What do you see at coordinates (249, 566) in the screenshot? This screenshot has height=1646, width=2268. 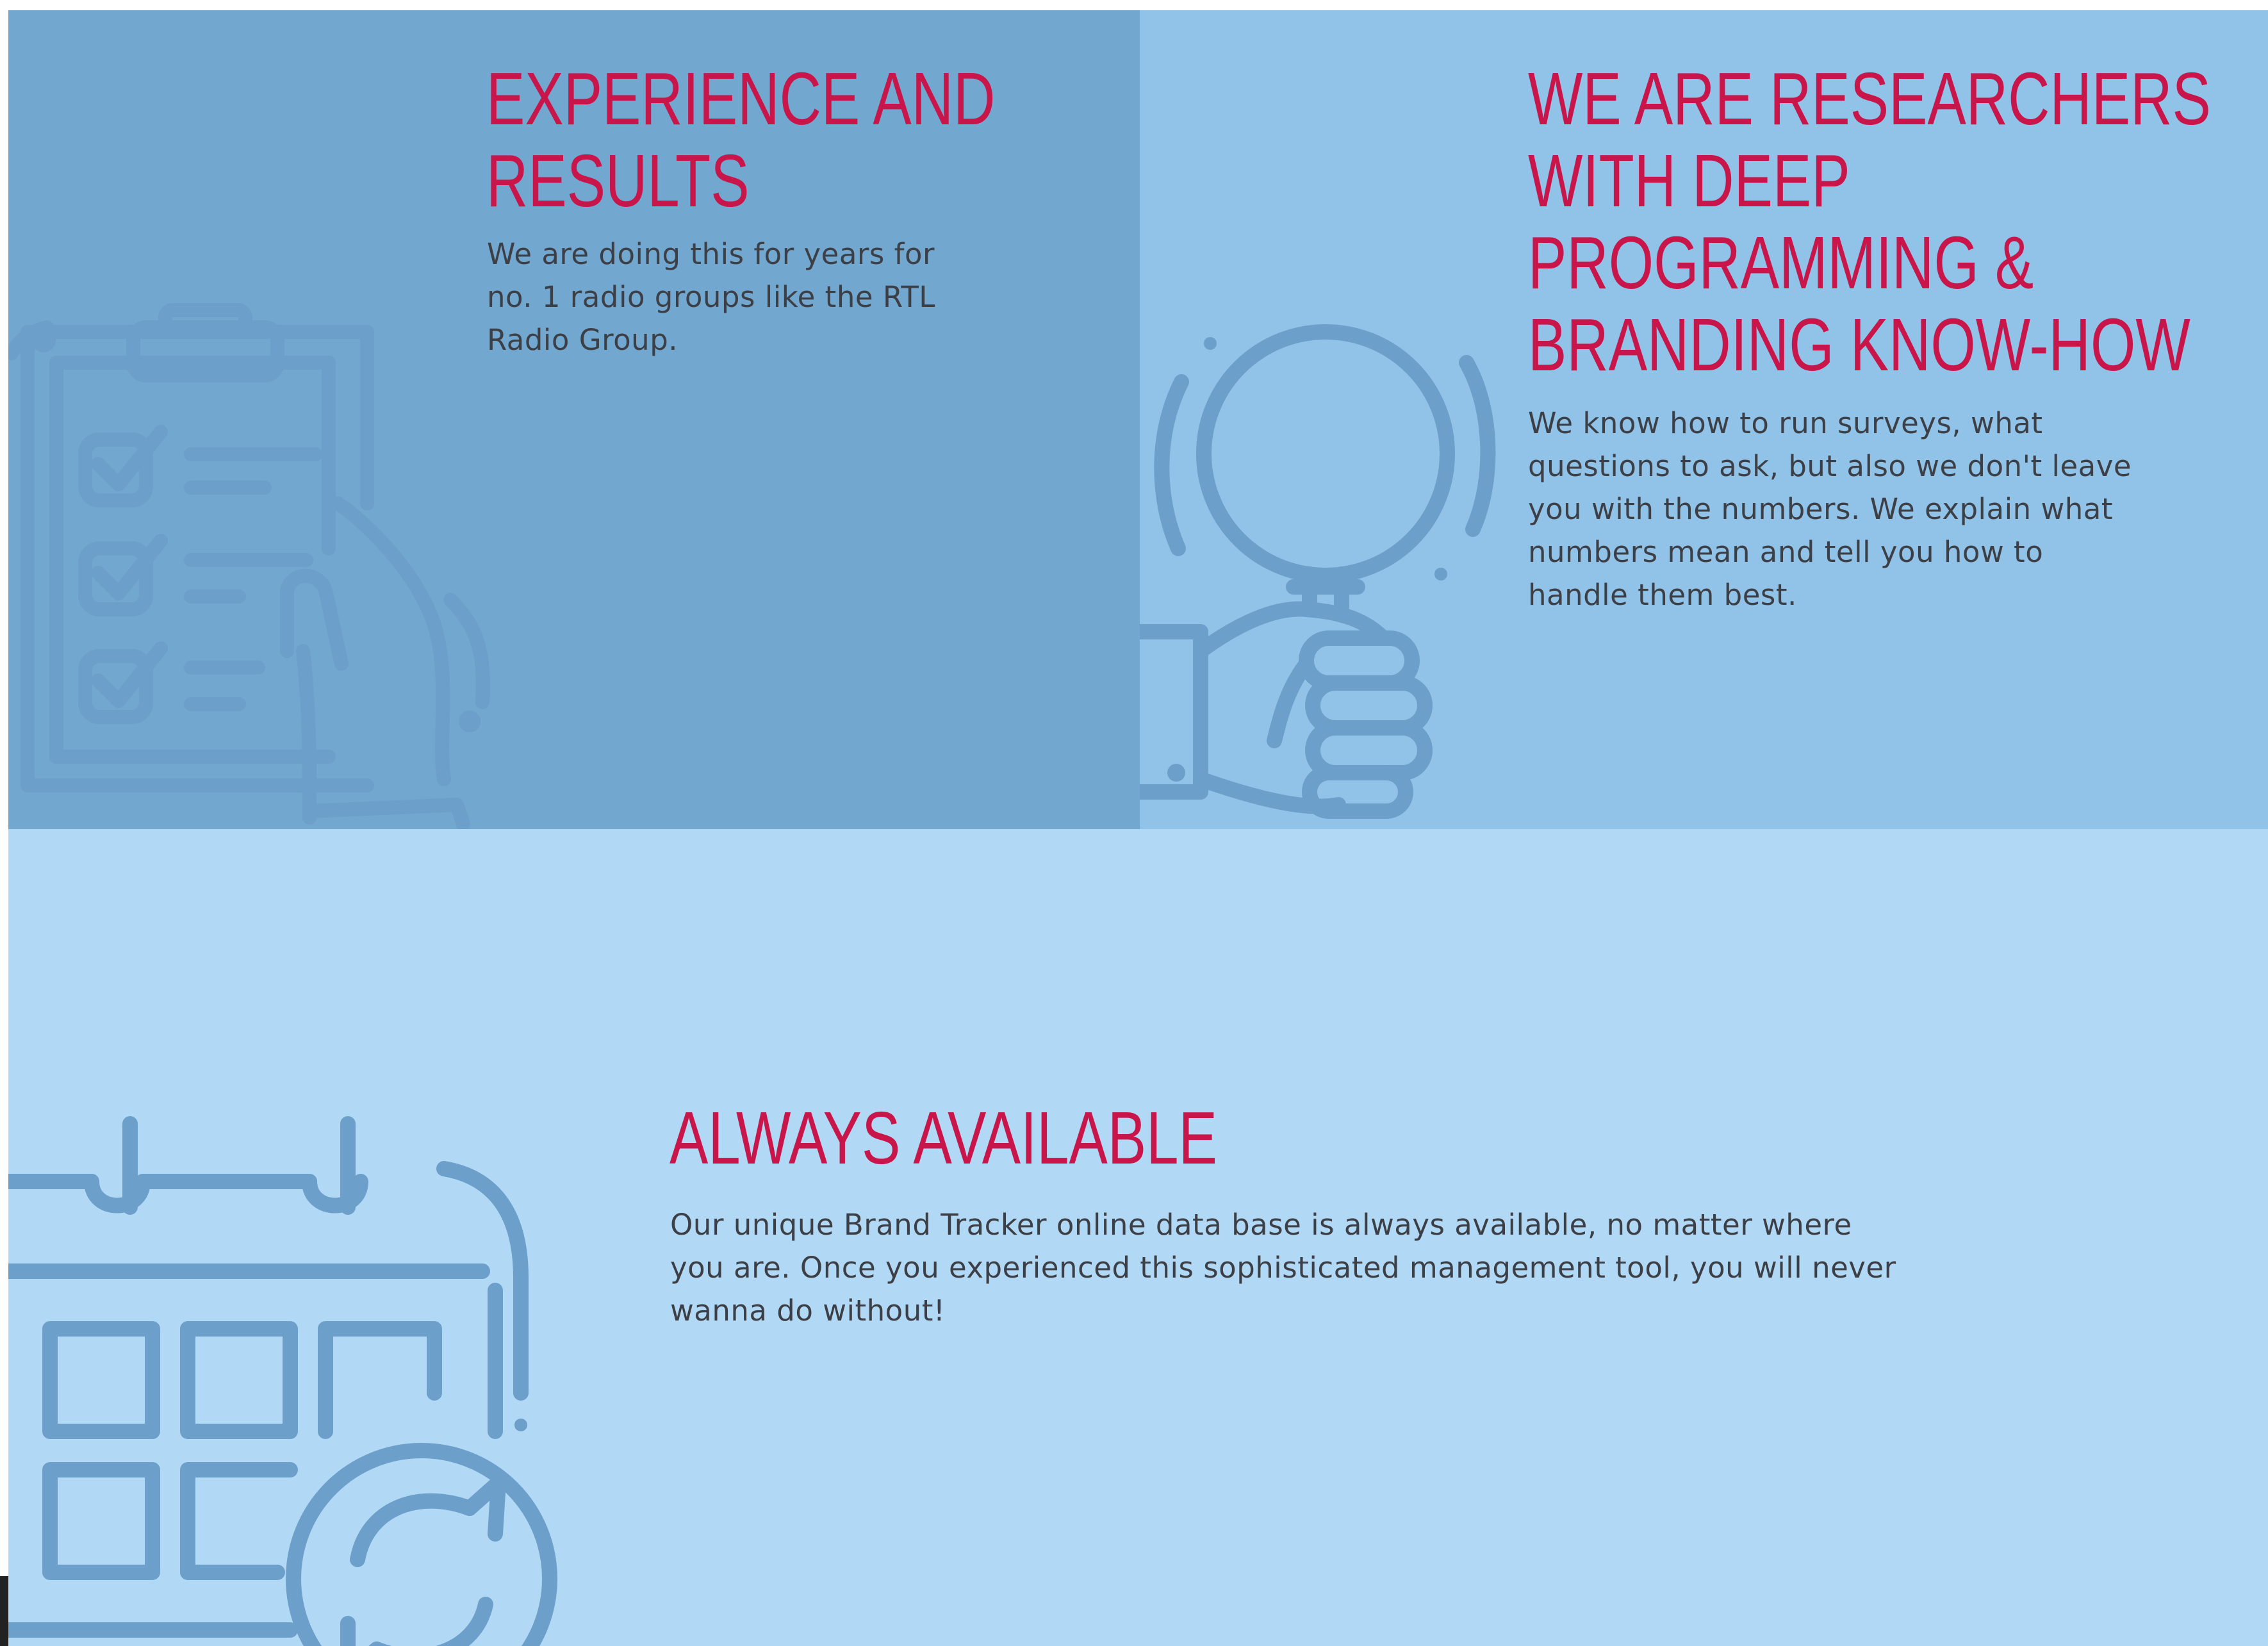 I see `clipboard-checklist-icon` at bounding box center [249, 566].